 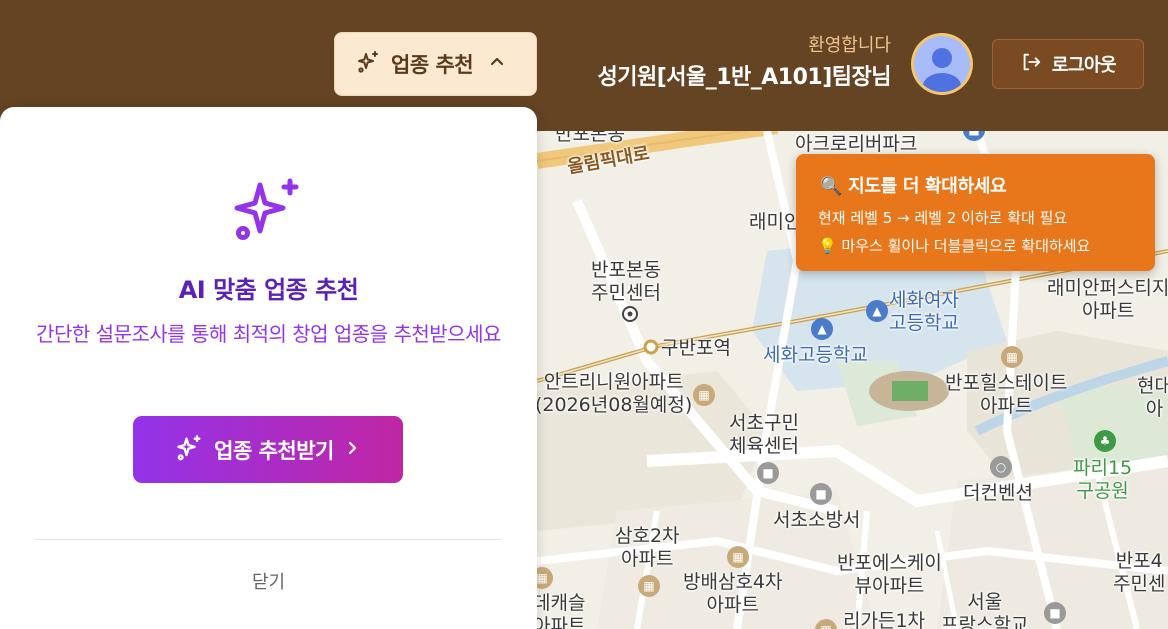 What do you see at coordinates (817, 520) in the screenshot?
I see `map-label: 서초소방서` at bounding box center [817, 520].